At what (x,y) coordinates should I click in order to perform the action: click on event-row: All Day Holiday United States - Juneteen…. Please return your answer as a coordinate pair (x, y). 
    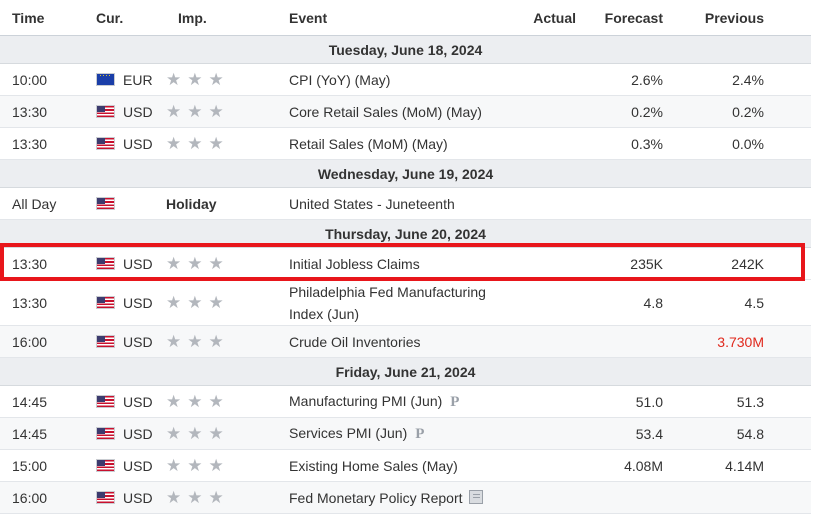
    Looking at the image, I should click on (405, 203).